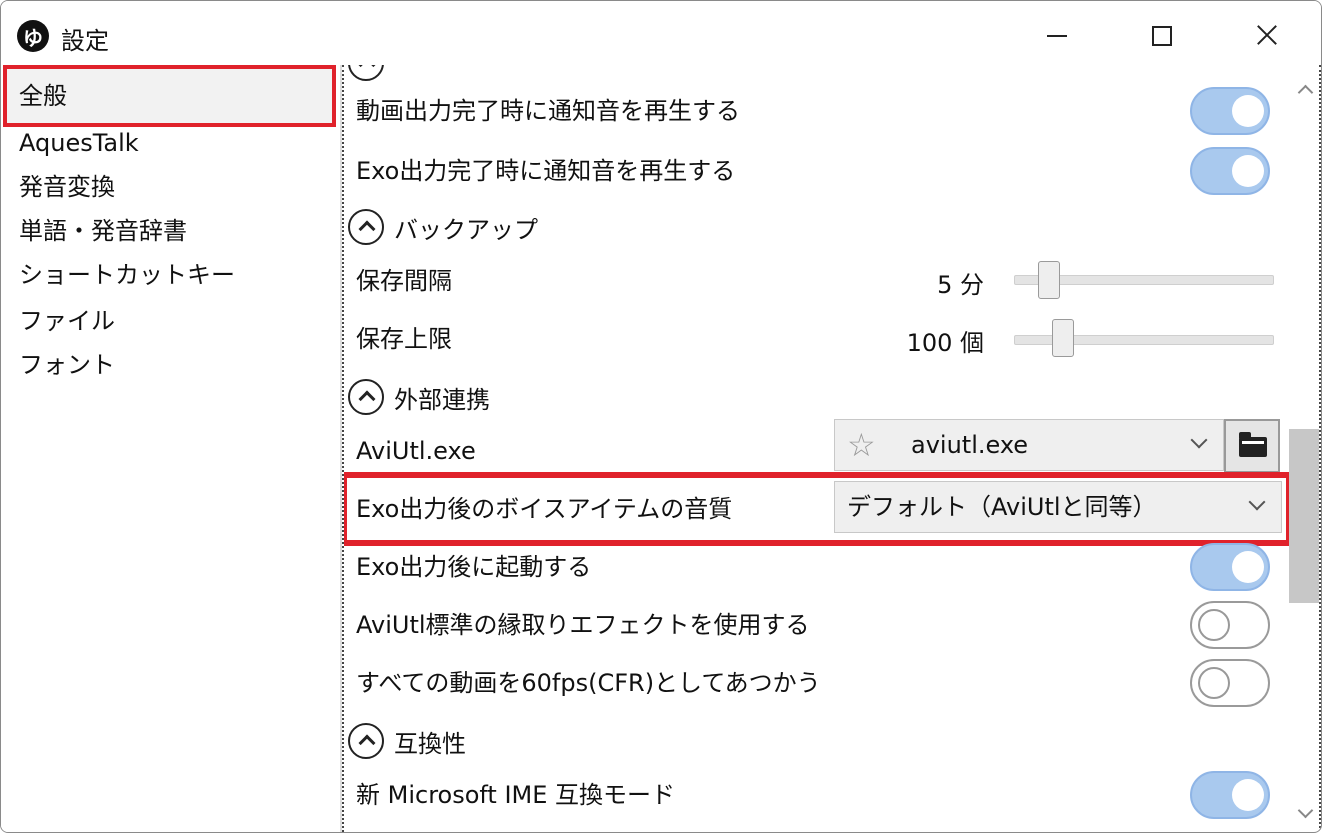 The height and width of the screenshot is (833, 1322). What do you see at coordinates (466, 229) in the screenshot?
I see `backup-section-title: バックアップ` at bounding box center [466, 229].